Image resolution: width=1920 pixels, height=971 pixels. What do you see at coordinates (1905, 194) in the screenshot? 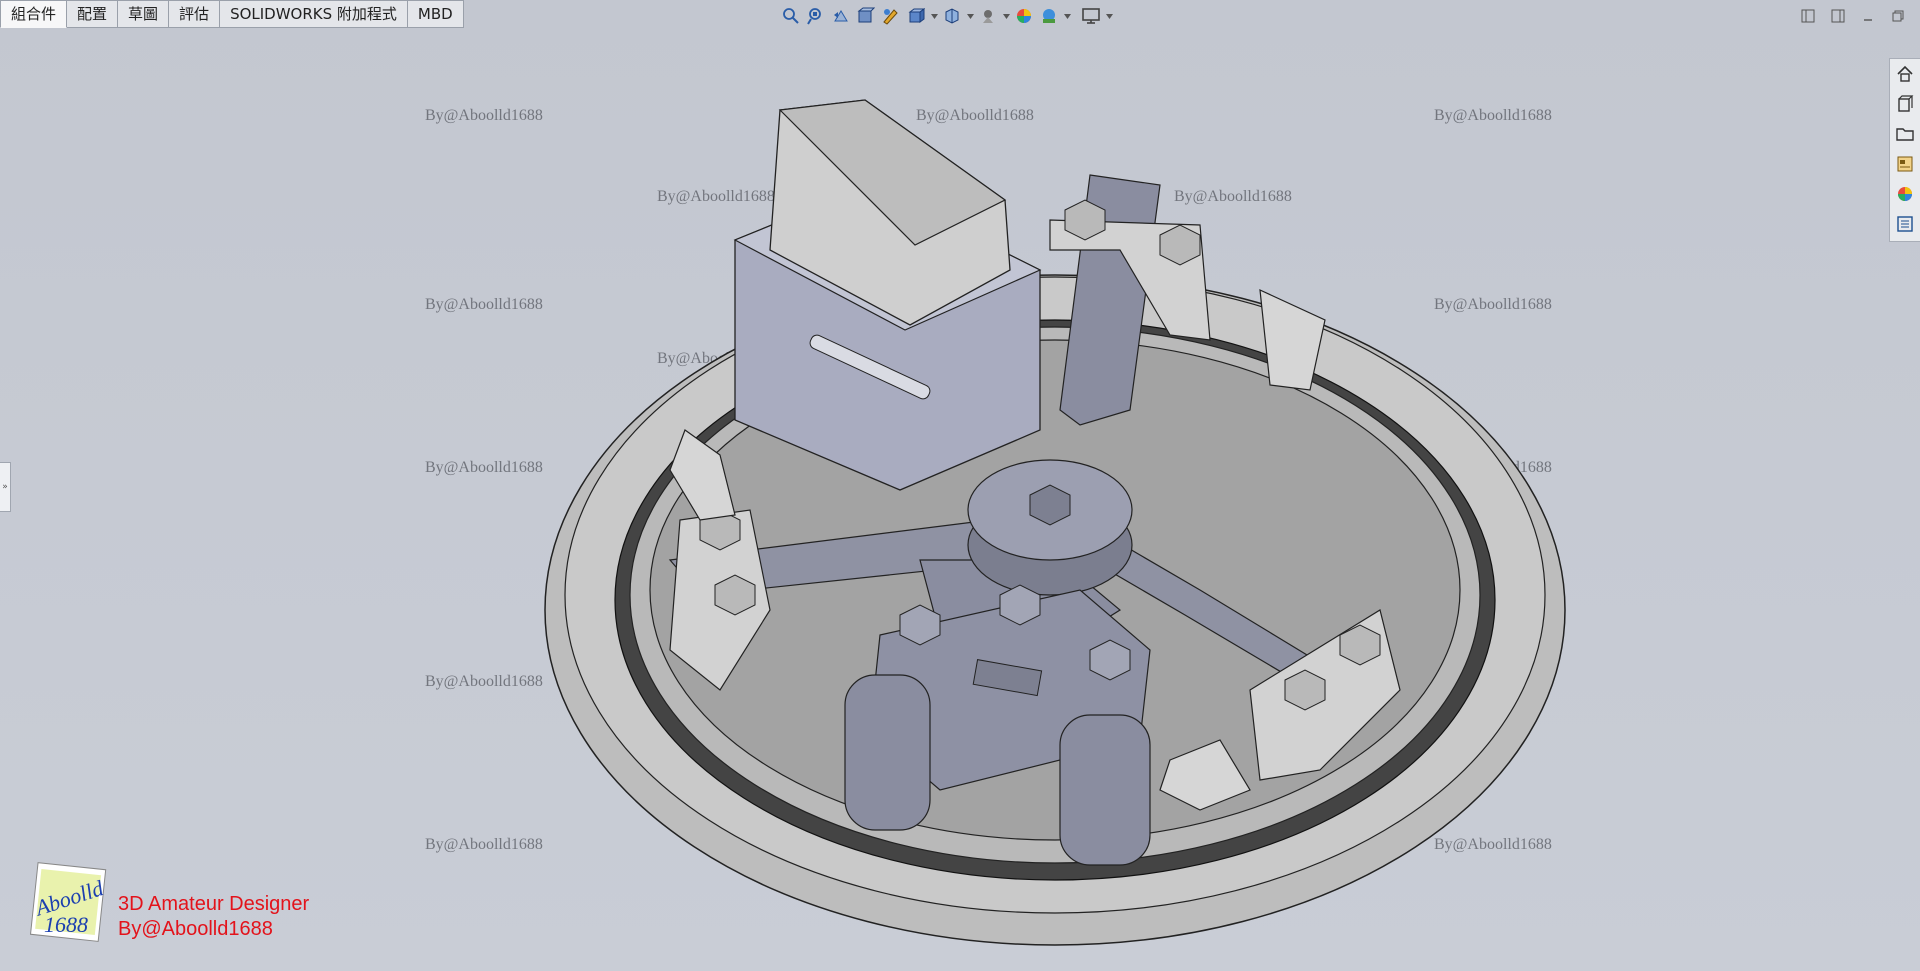
I see `appearances-icon` at bounding box center [1905, 194].